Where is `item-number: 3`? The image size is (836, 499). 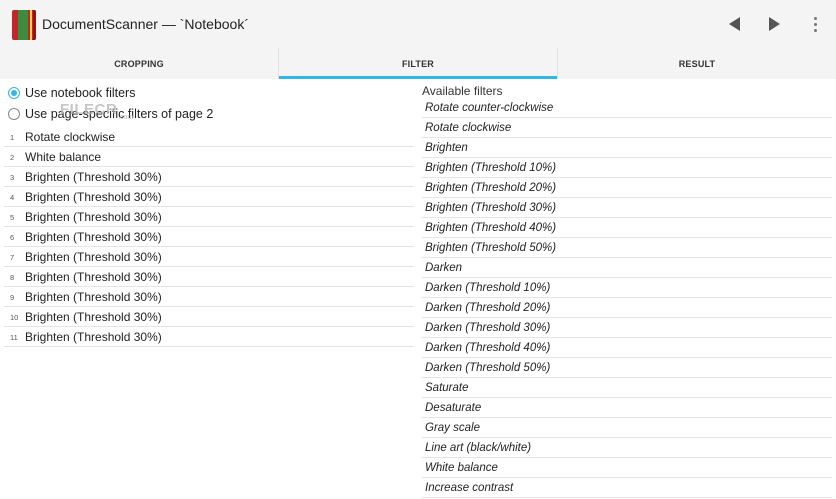 item-number: 3 is located at coordinates (12, 177).